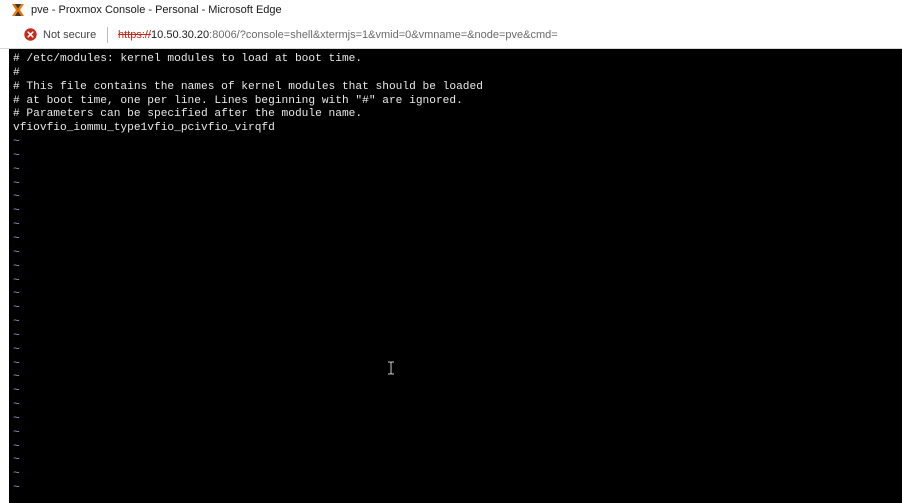  I want to click on address-separator, so click(107, 35).